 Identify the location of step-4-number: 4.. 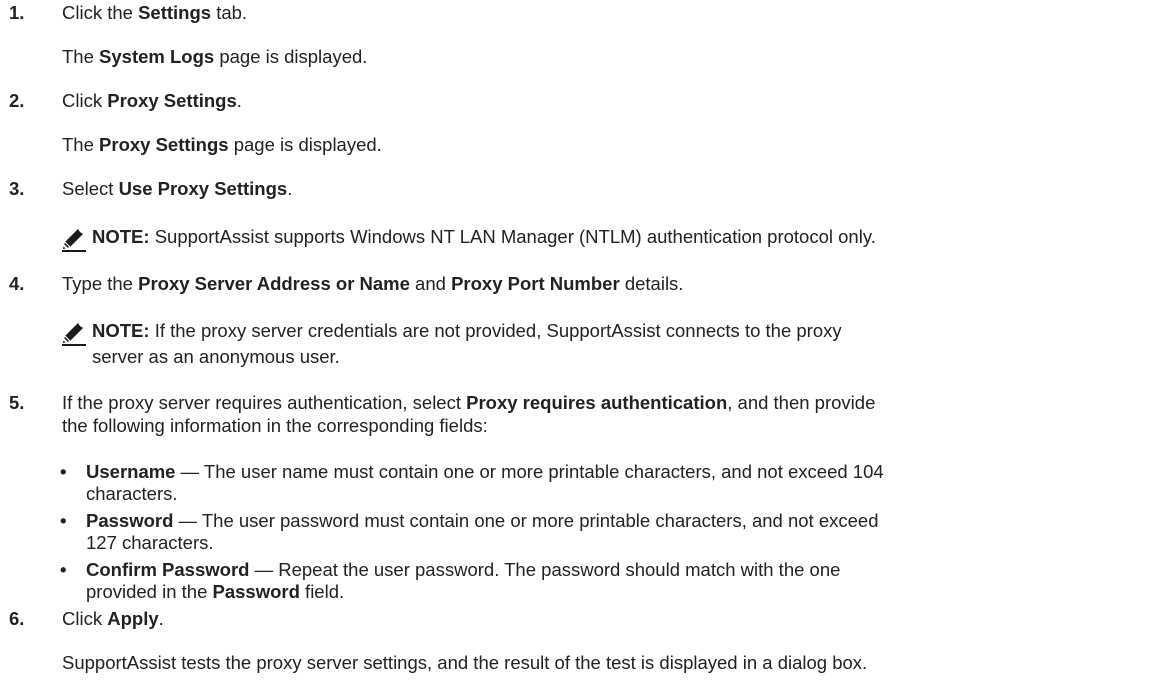
(17, 283).